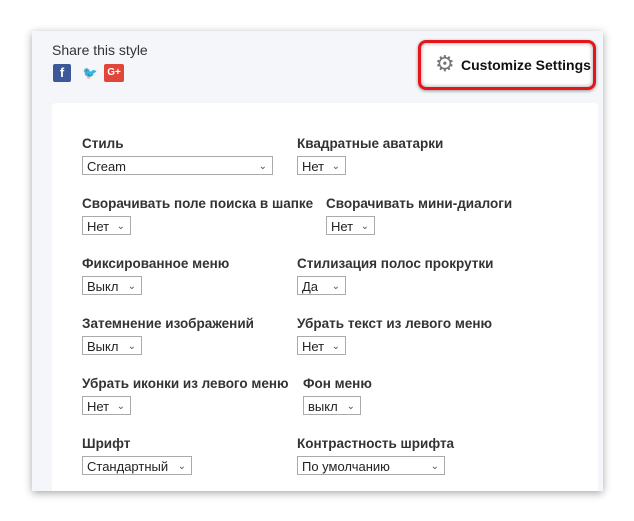 This screenshot has height=521, width=634. Describe the element at coordinates (370, 155) in the screenshot. I see `setting-field: Квадратные аватарки Нет ⌄` at that location.